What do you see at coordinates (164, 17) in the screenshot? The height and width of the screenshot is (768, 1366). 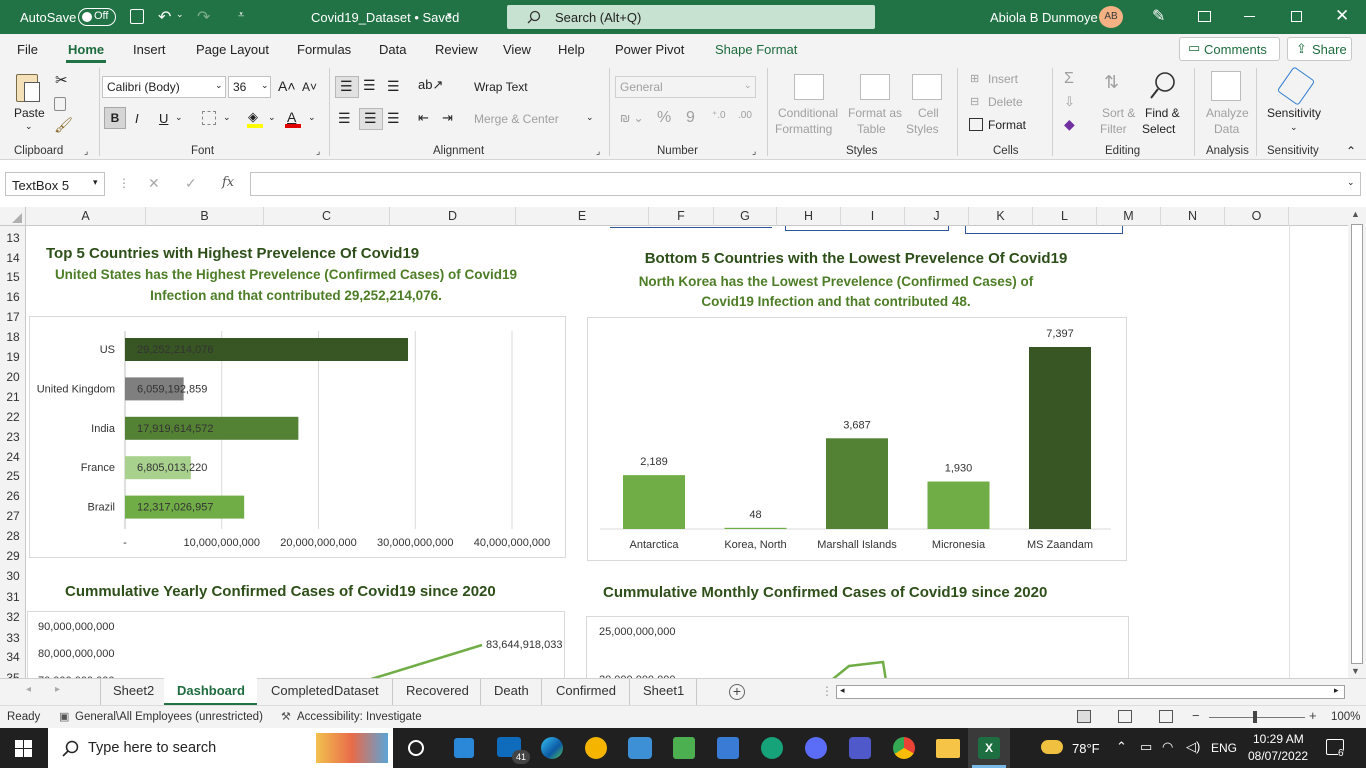 I see `undo-icon: ↶` at bounding box center [164, 17].